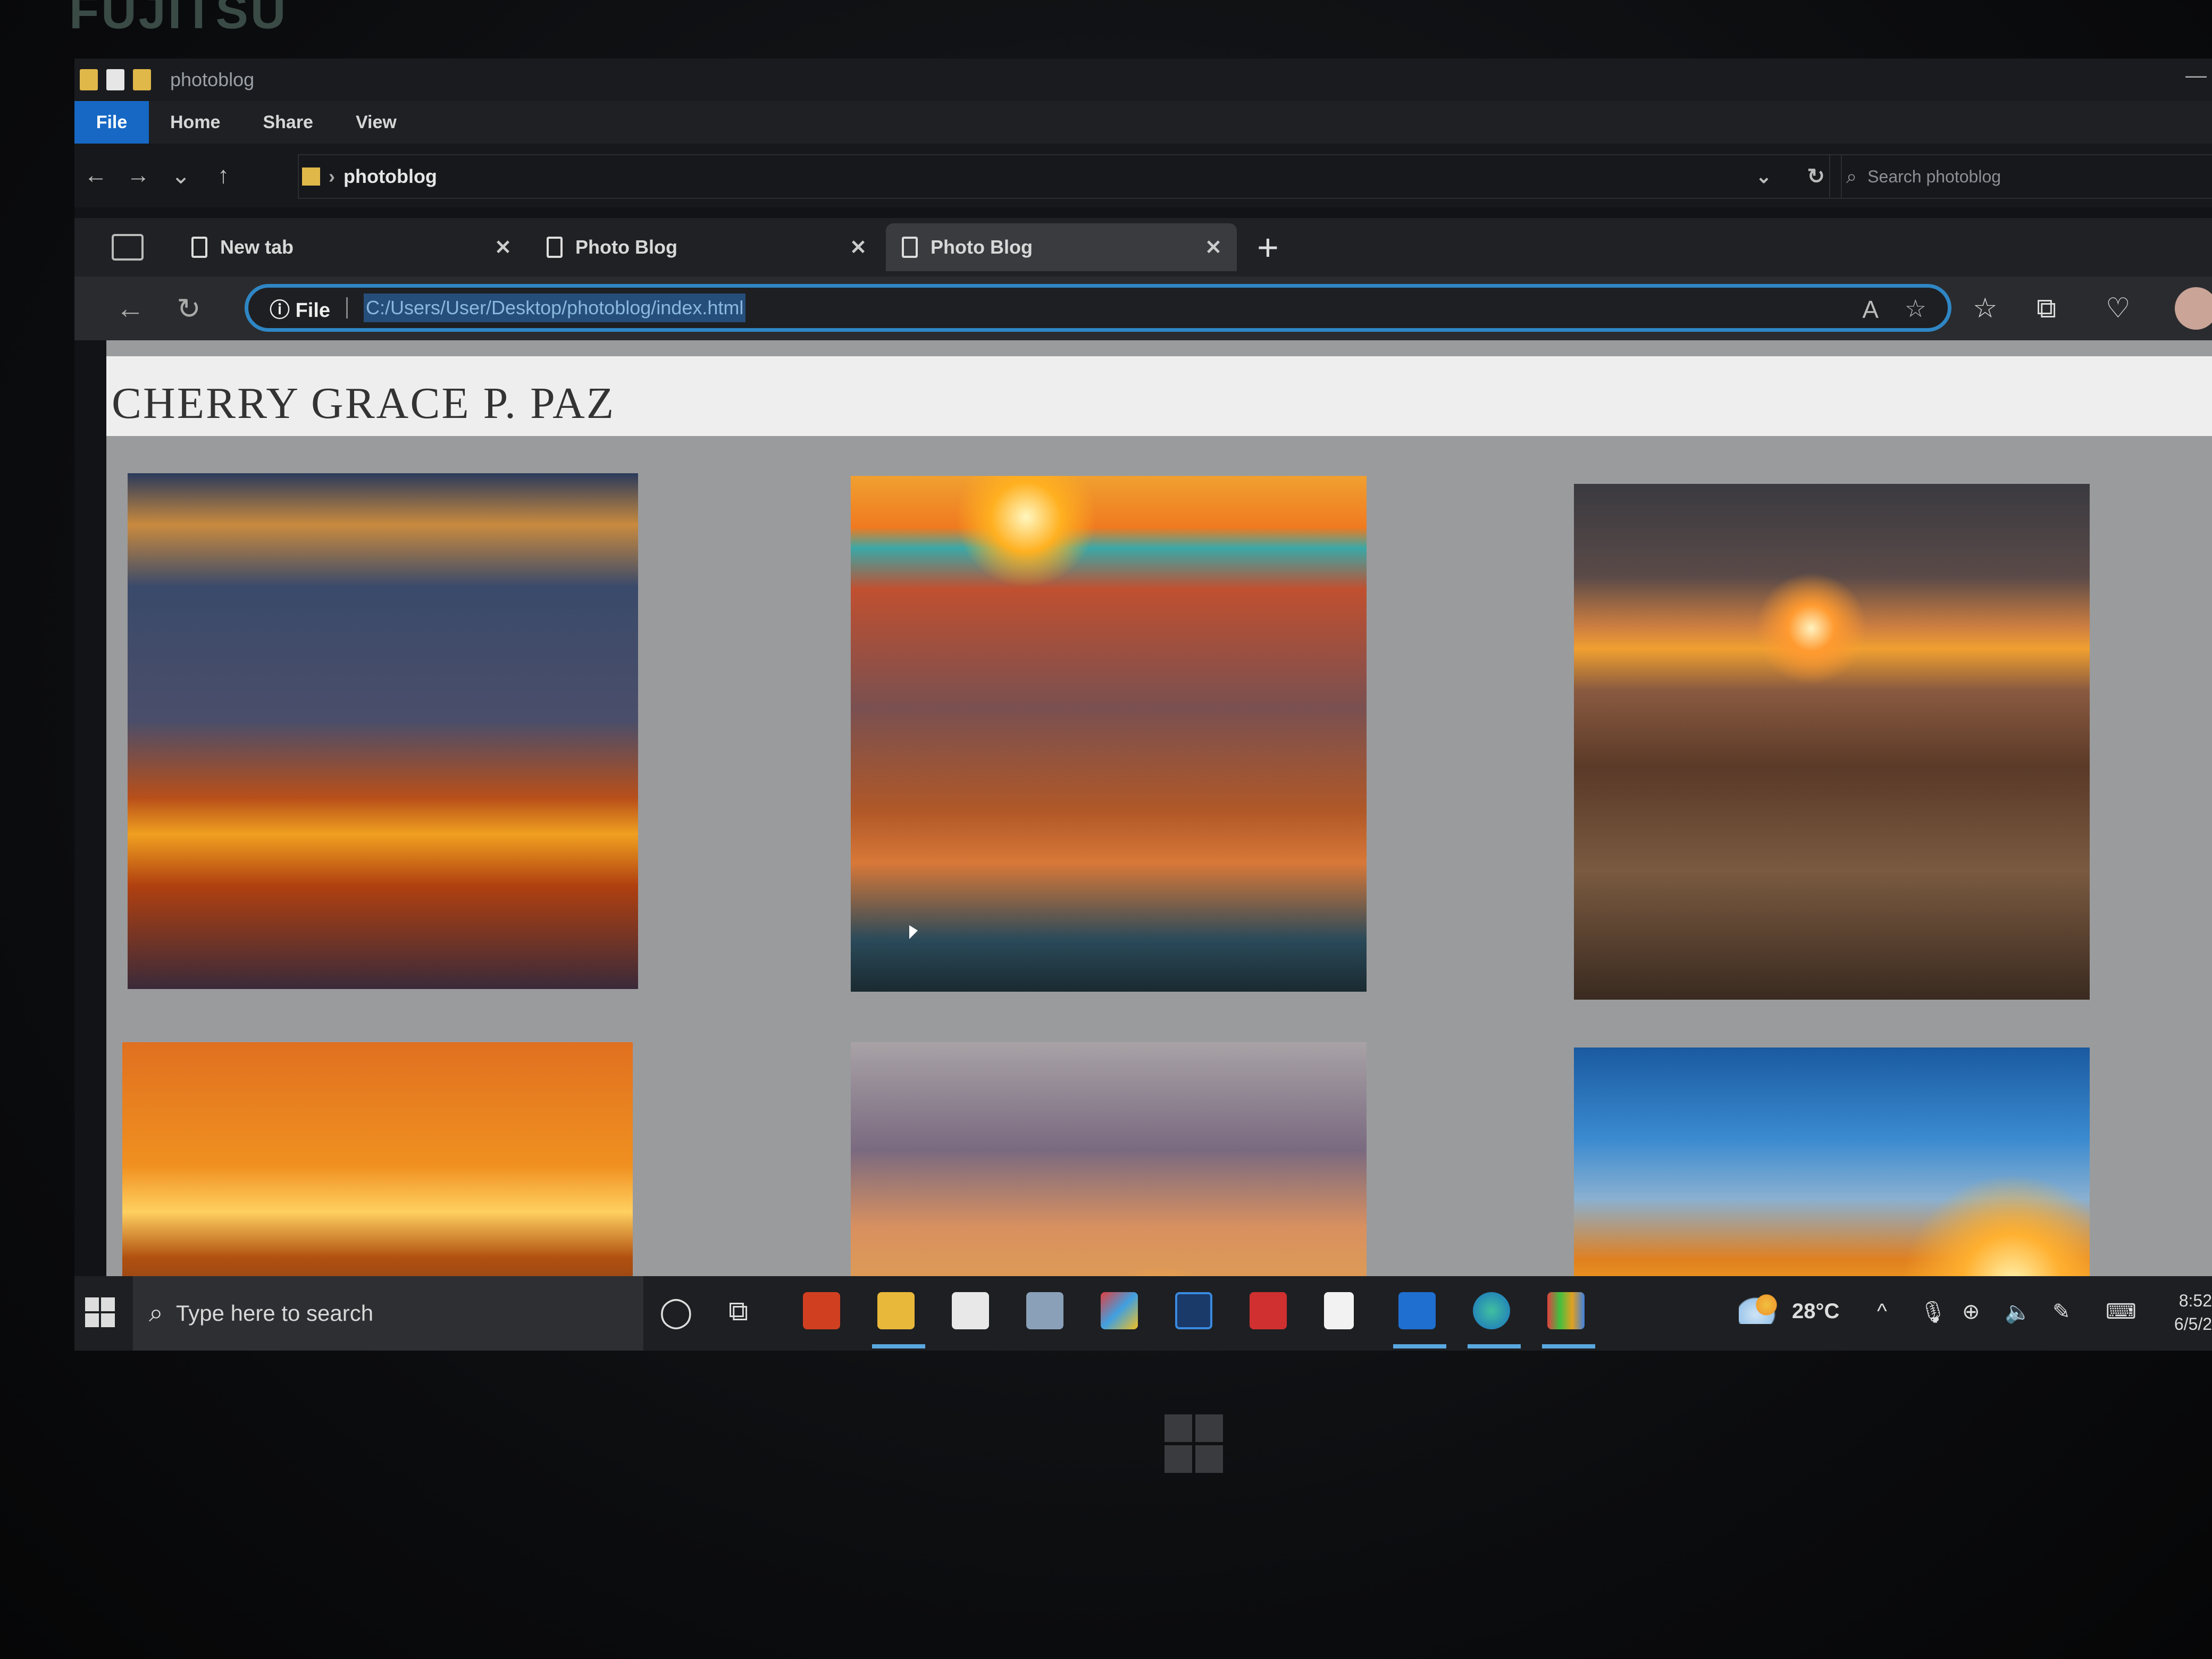  What do you see at coordinates (2046, 308) in the screenshot?
I see `collections-icon: ⧉` at bounding box center [2046, 308].